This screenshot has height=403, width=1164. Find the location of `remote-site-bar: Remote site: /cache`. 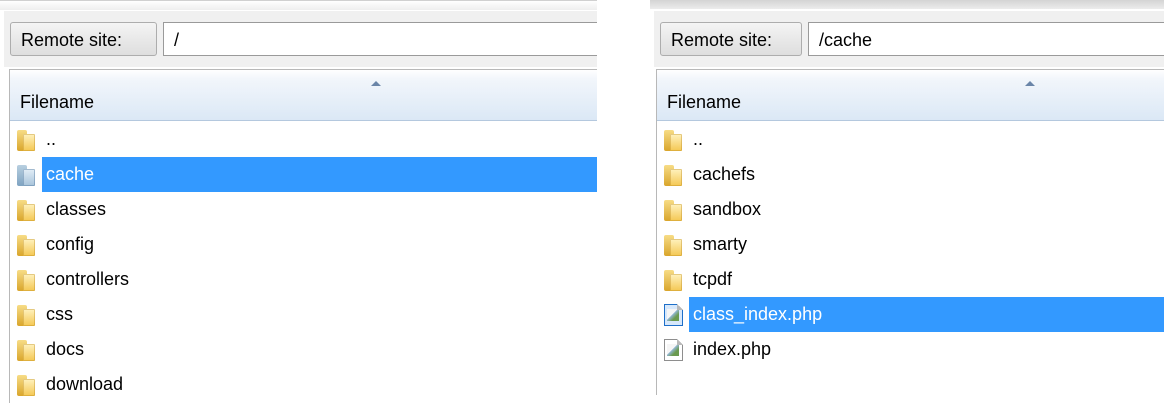

remote-site-bar: Remote site: /cache is located at coordinates (909, 39).